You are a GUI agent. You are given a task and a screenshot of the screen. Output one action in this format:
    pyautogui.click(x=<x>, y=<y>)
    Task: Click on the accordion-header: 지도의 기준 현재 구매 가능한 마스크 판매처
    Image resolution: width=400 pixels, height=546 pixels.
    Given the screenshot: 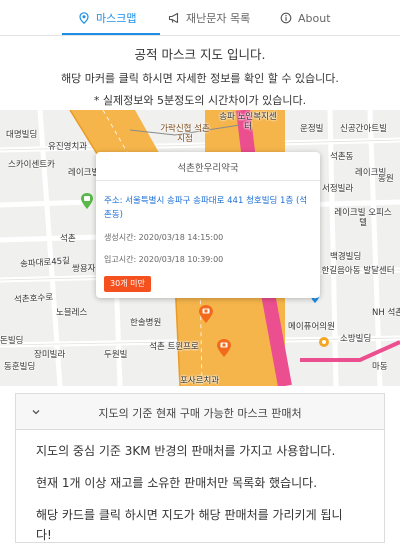 What is the action you would take?
    pyautogui.click(x=200, y=412)
    